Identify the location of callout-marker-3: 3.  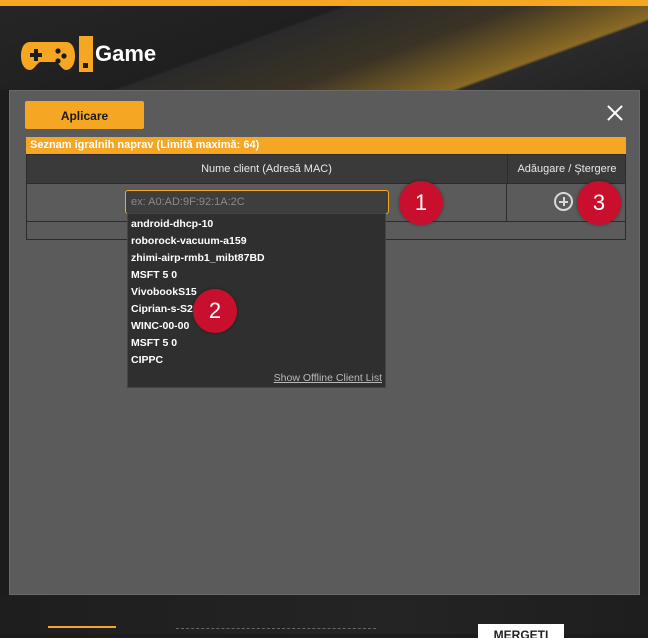
(599, 203).